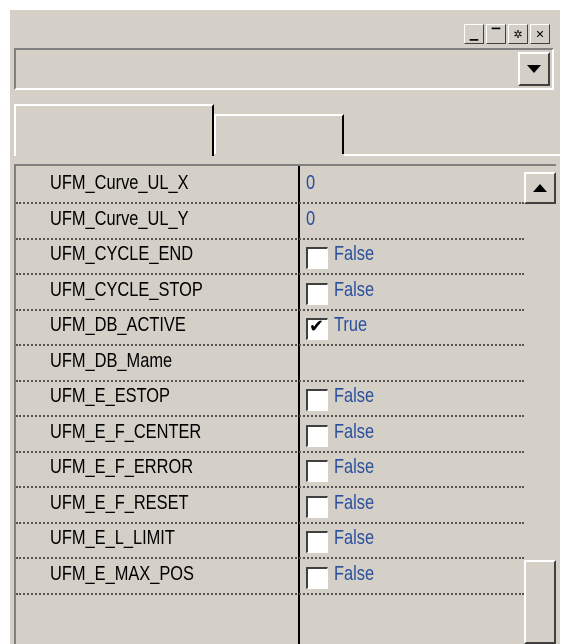  What do you see at coordinates (270, 435) in the screenshot?
I see `property-row: UFM_E_F_CENTER False` at bounding box center [270, 435].